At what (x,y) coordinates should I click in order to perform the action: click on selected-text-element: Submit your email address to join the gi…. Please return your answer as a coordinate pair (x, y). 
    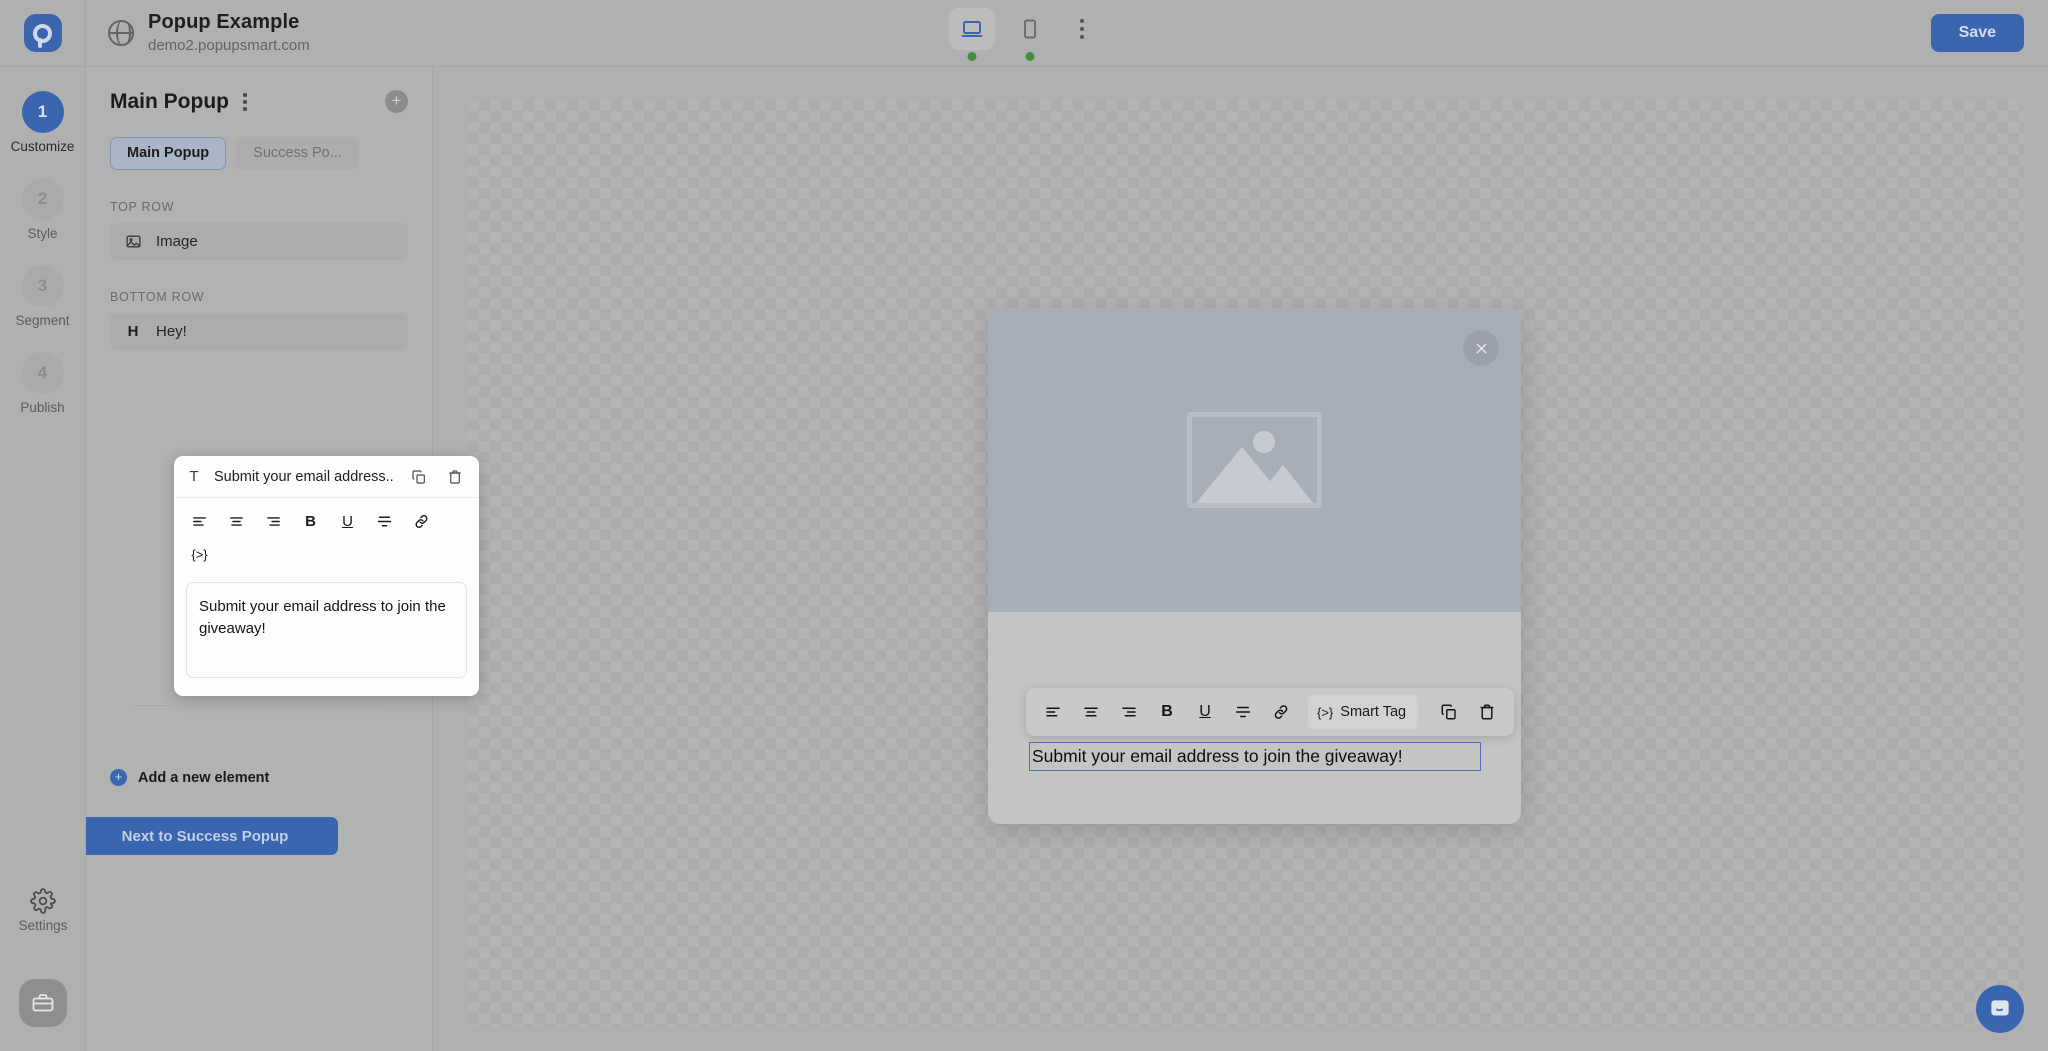
    Looking at the image, I should click on (1255, 756).